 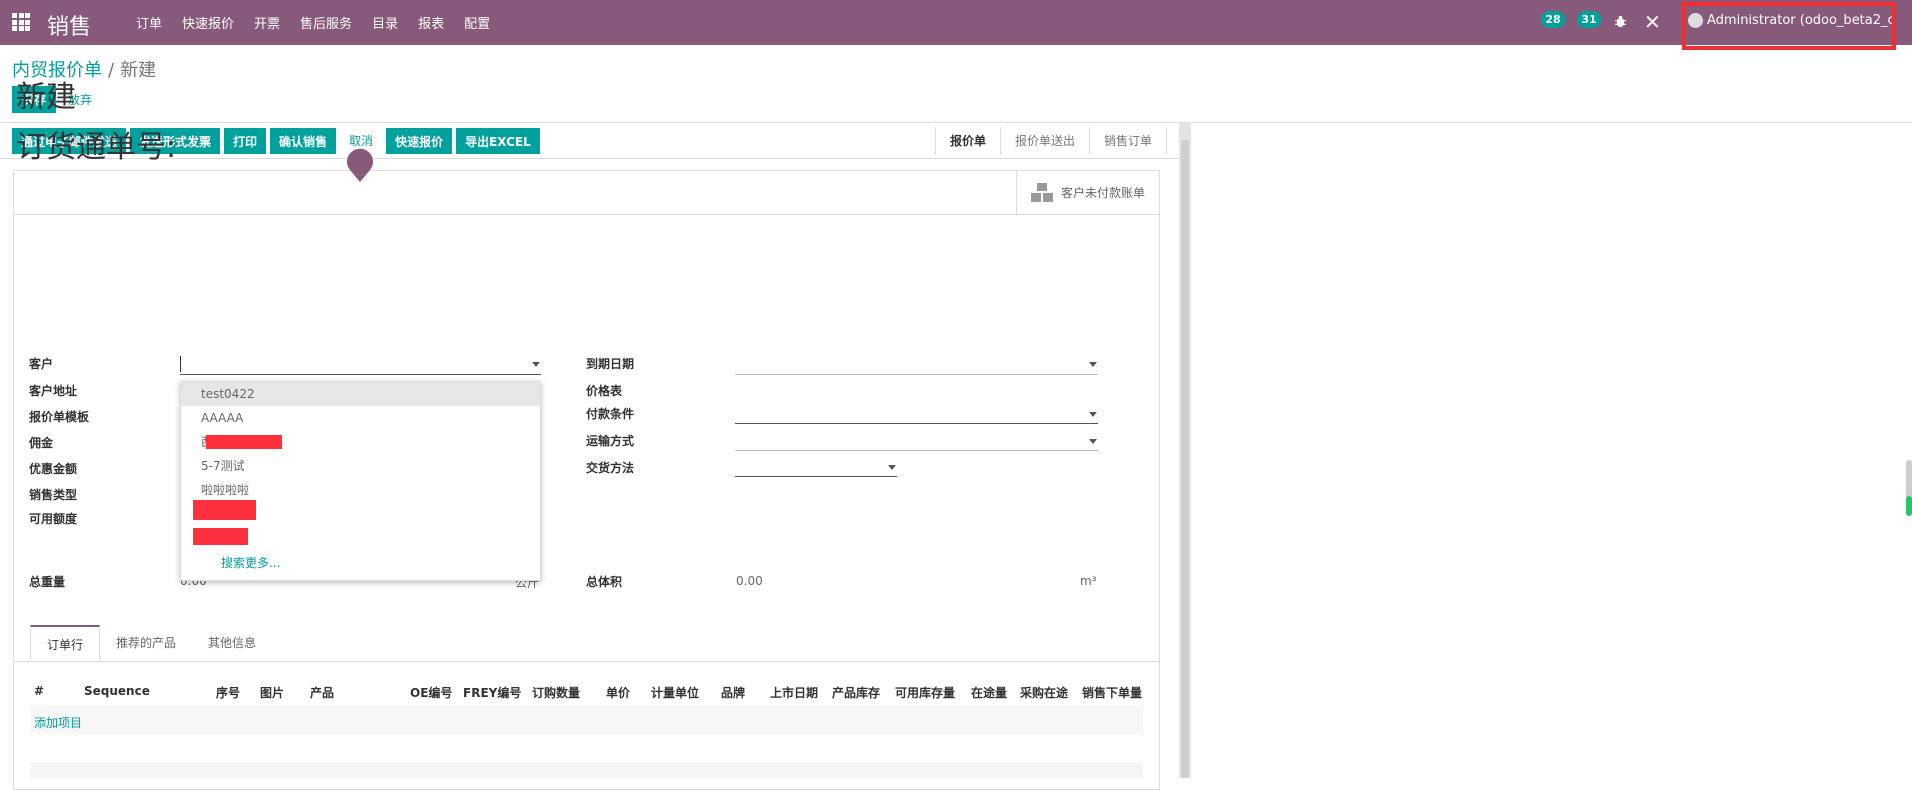 I want to click on payment-terms-input, so click(x=916, y=423).